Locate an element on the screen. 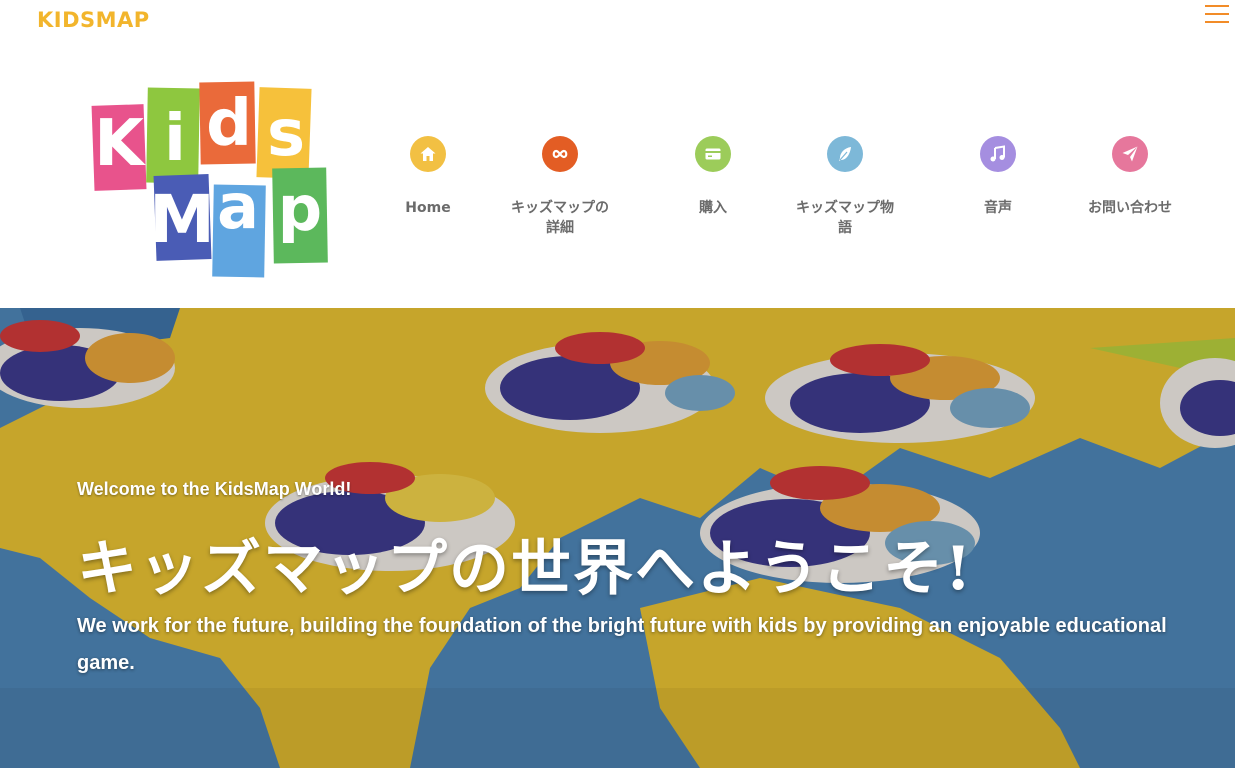 Image resolution: width=1235 pixels, height=768 pixels. top-bar: KIDSMAP is located at coordinates (617, 22).